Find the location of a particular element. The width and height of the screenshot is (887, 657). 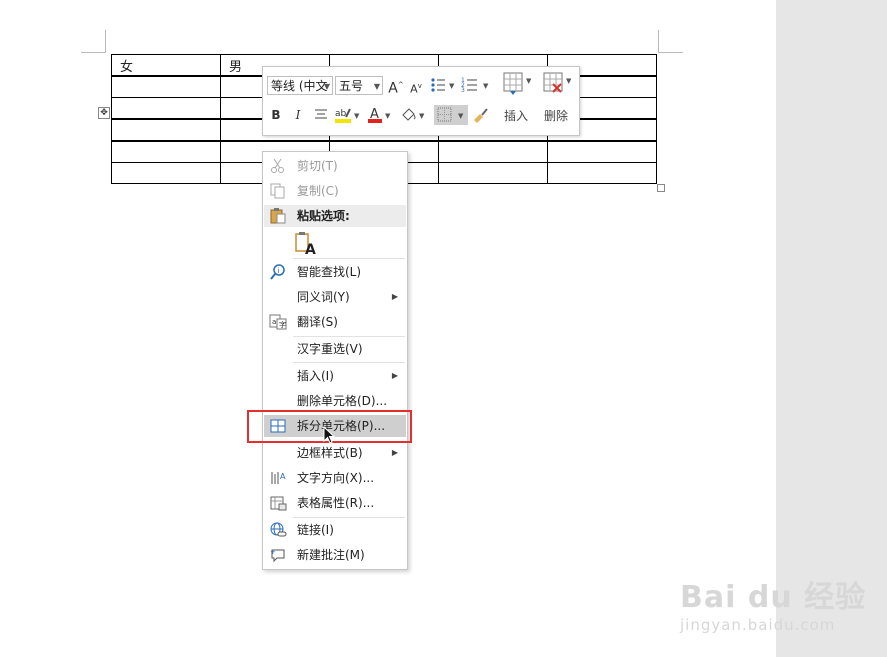

menu-item-cut: 剪切(T) is located at coordinates (335, 166).